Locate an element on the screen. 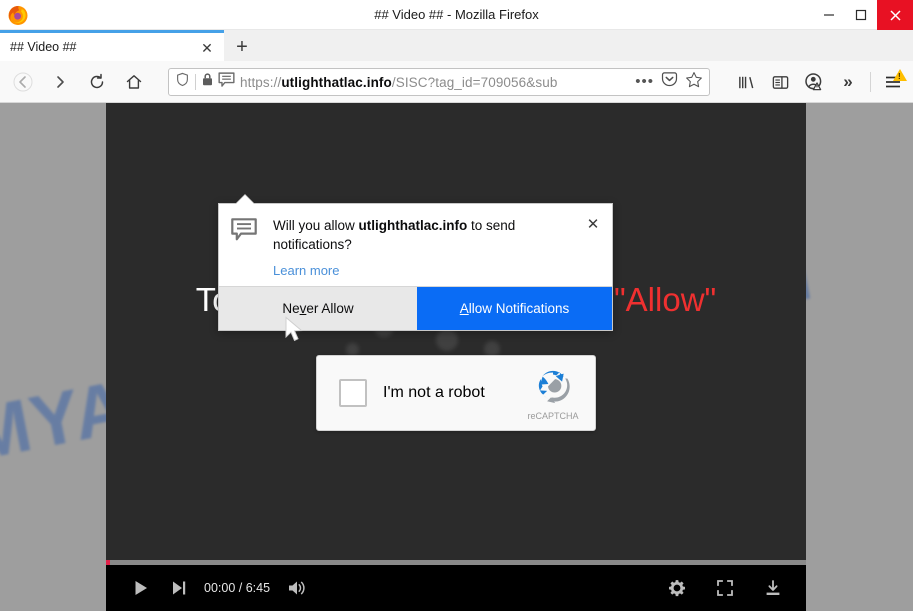 The height and width of the screenshot is (611, 913). never-allow-button: Ne v er Allow is located at coordinates (318, 308).